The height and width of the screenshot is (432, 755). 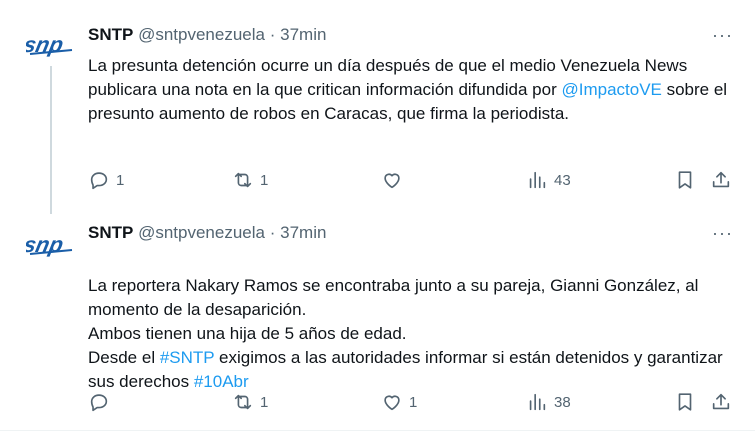 I want to click on reply-button, so click(x=102, y=402).